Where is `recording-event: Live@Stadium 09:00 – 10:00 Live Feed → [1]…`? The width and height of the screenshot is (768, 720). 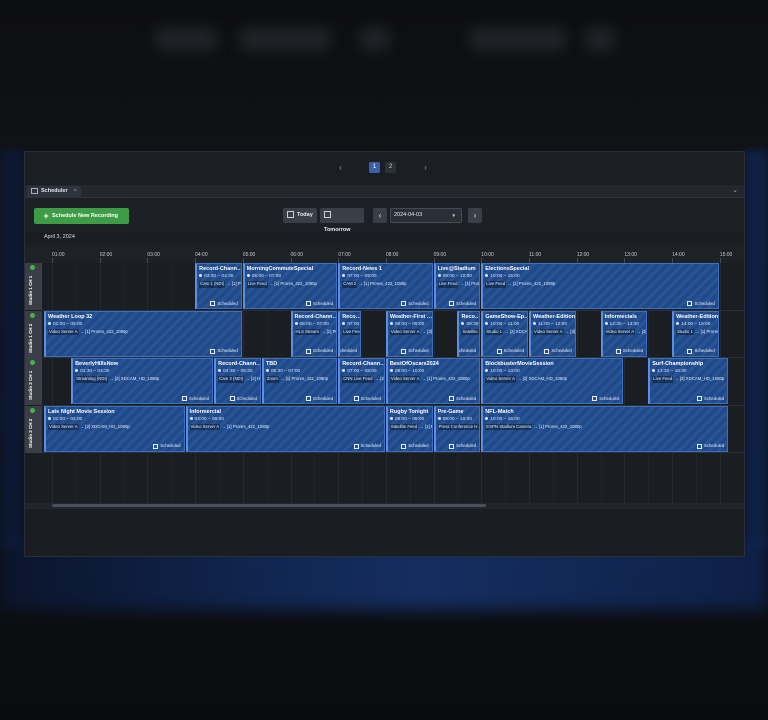 recording-event: Live@Stadium 09:00 – 10:00 Live Feed → [1]… is located at coordinates (457, 286).